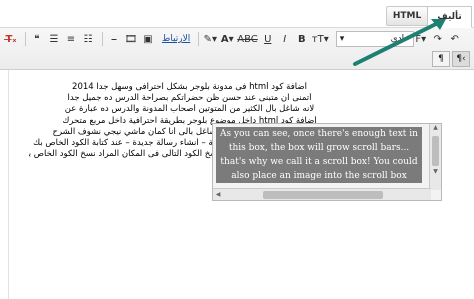  Describe the element at coordinates (227, 39) in the screenshot. I see `text-color-icon: A ▾` at that location.